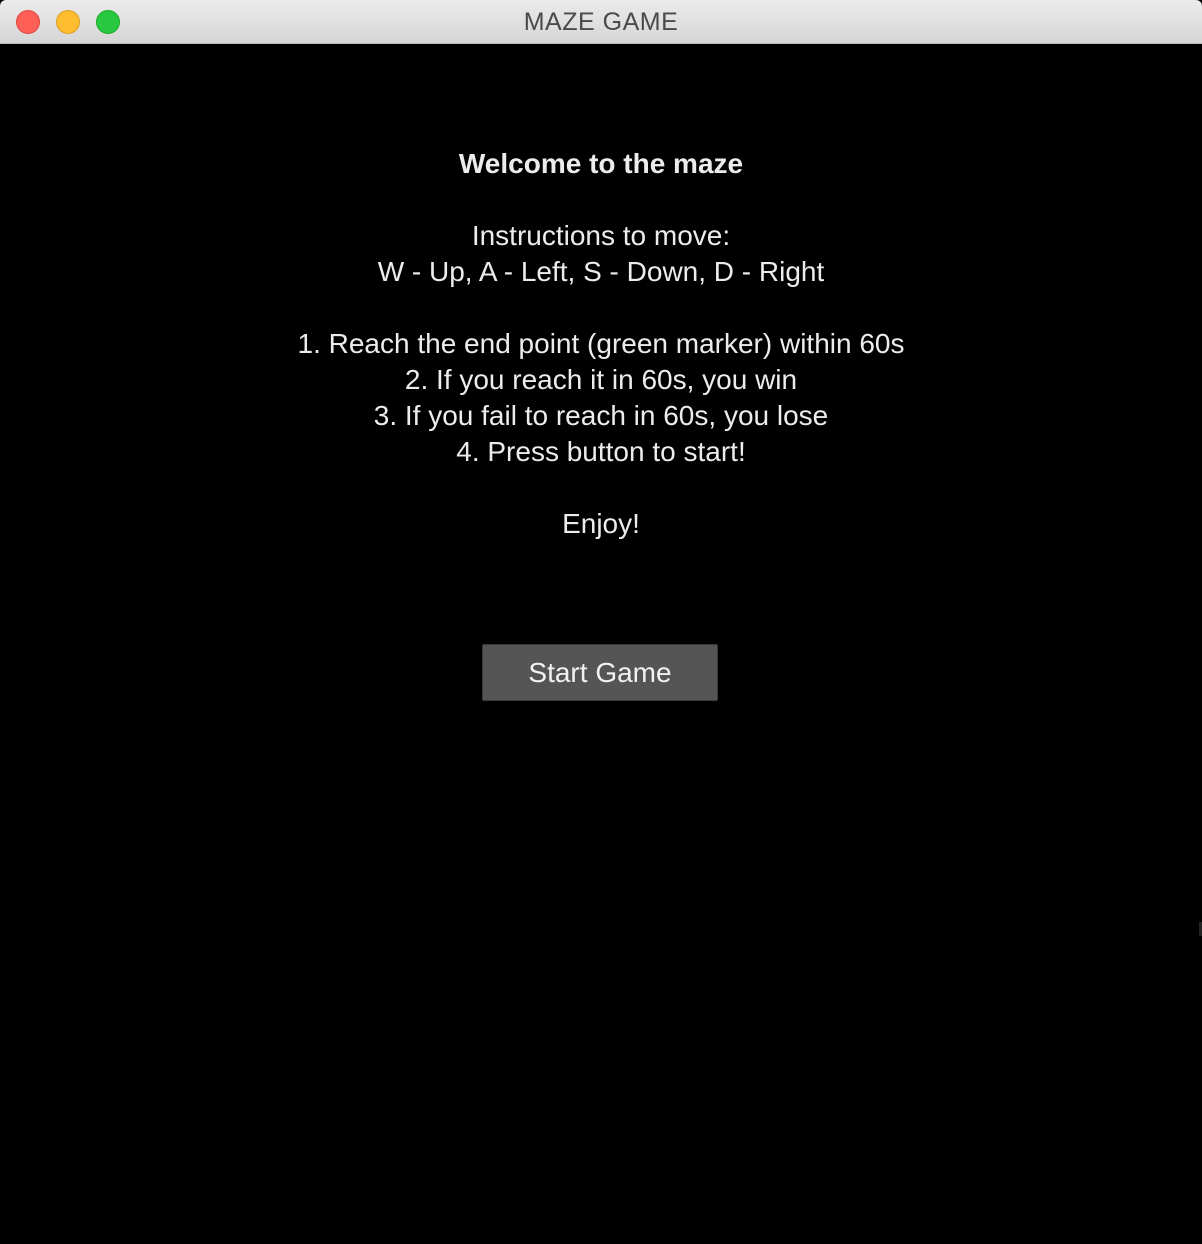  What do you see at coordinates (601, 271) in the screenshot?
I see `controls-text: W - Up, A - Left, S - Down, D - Right` at bounding box center [601, 271].